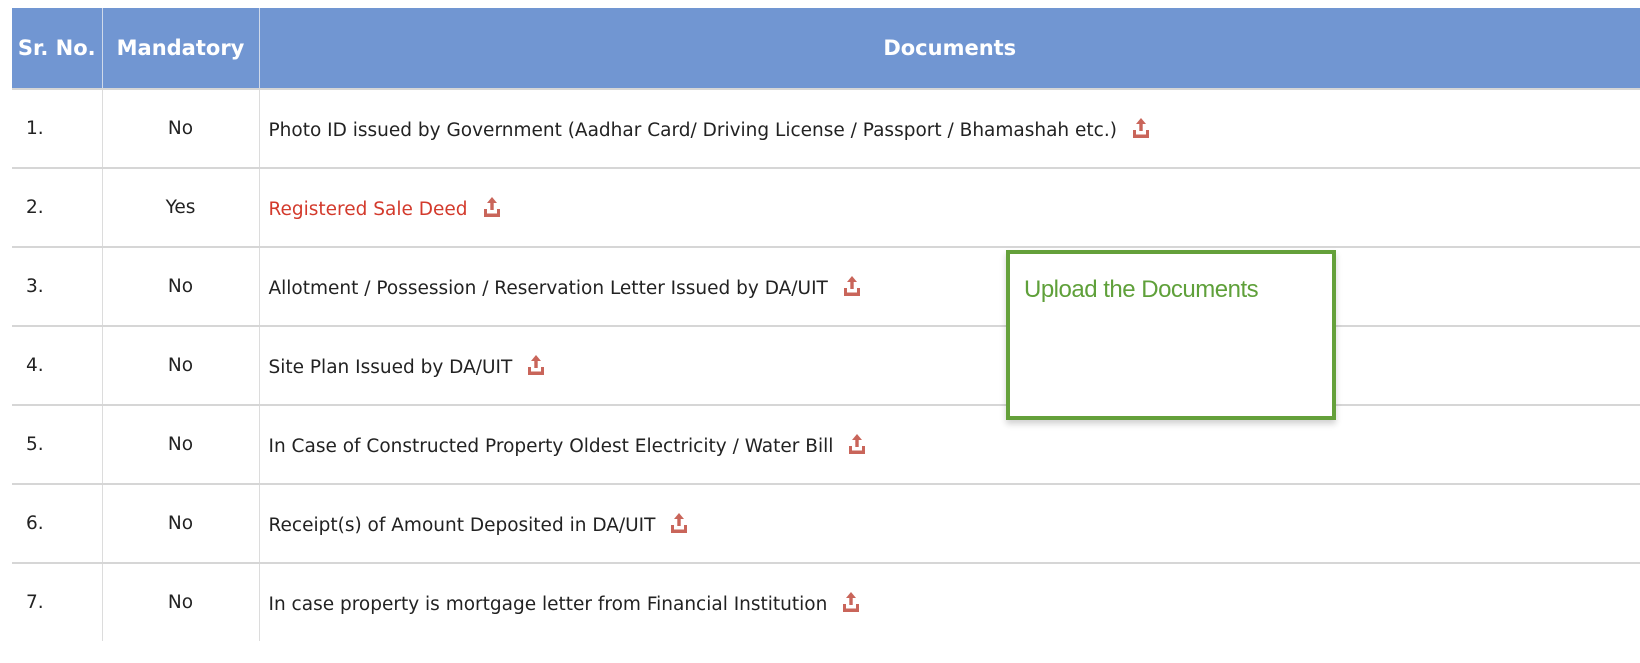 This screenshot has width=1640, height=663. What do you see at coordinates (949, 523) in the screenshot?
I see `row-document: Receipt(s) of Amount Deposited in DA/UIT` at bounding box center [949, 523].